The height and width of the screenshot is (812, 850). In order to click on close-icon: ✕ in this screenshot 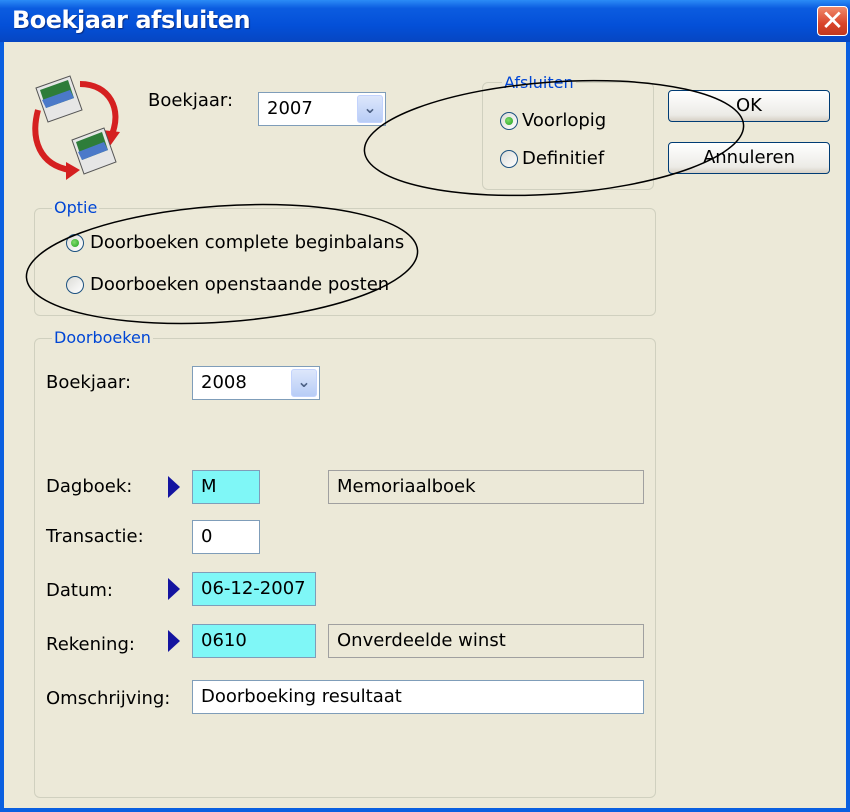, I will do `click(832, 20)`.